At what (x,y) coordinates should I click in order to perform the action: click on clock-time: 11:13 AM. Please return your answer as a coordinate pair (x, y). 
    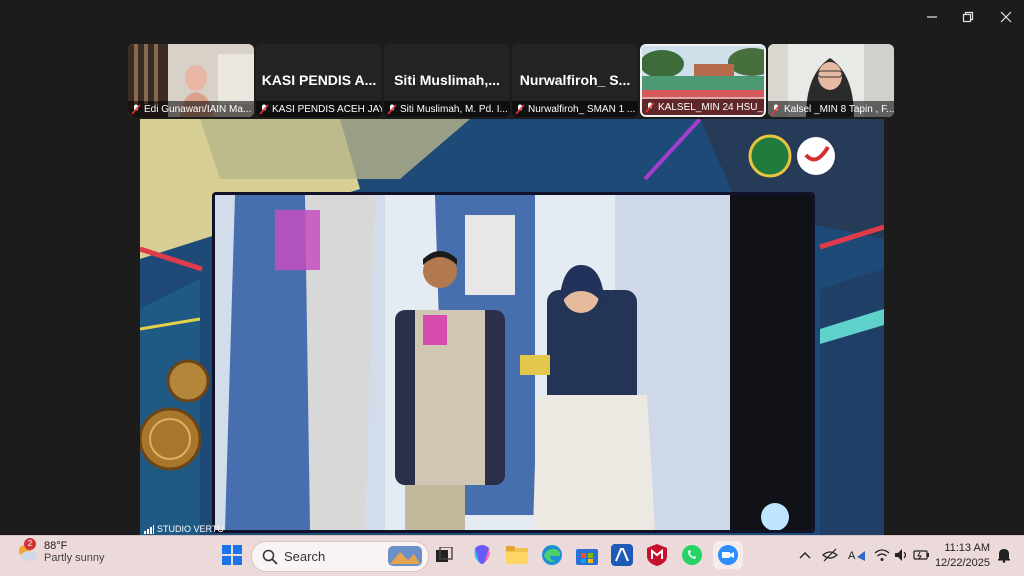
    Looking at the image, I should click on (967, 548).